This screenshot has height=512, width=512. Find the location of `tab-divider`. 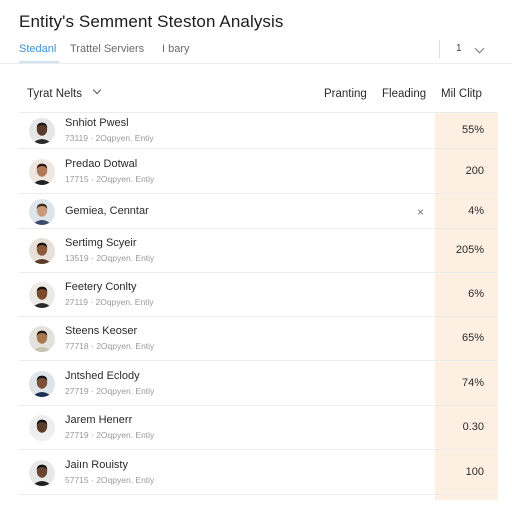

tab-divider is located at coordinates (256, 63).